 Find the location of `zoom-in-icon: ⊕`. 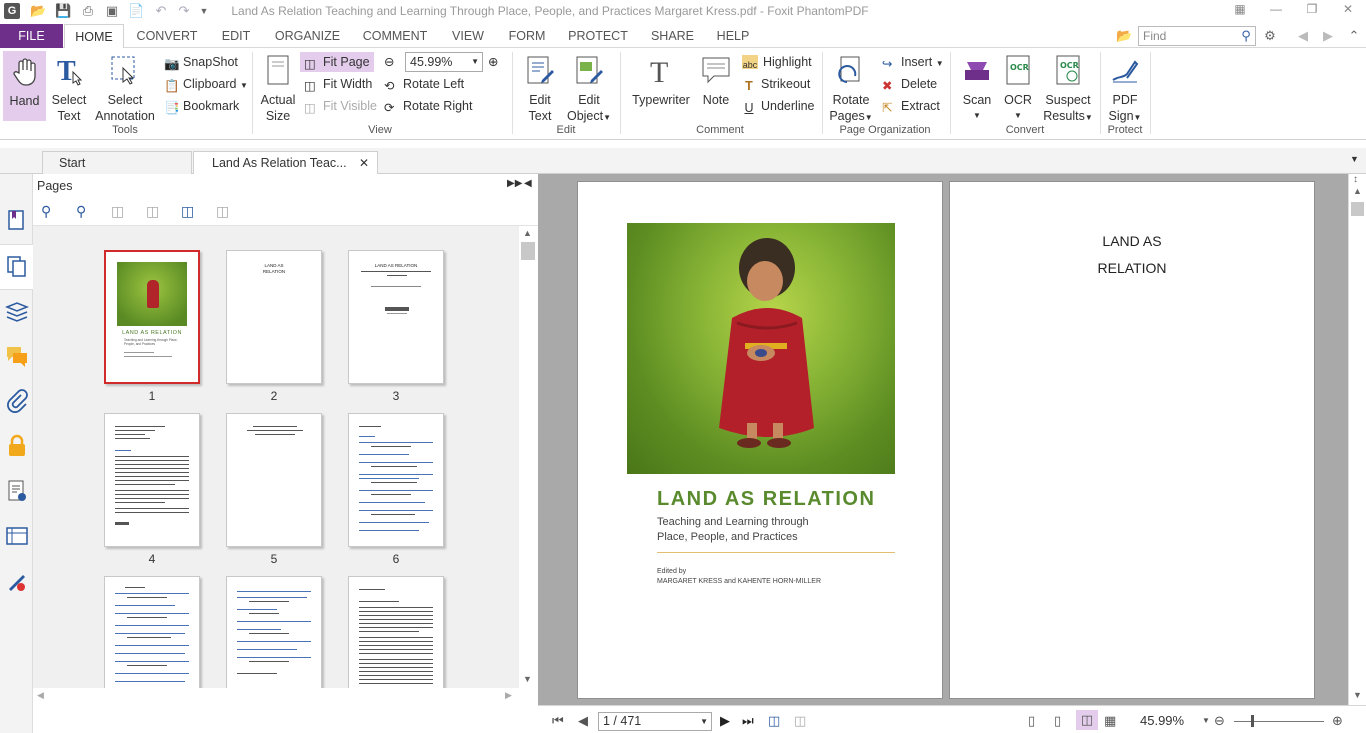

zoom-in-icon: ⊕ is located at coordinates (493, 62).